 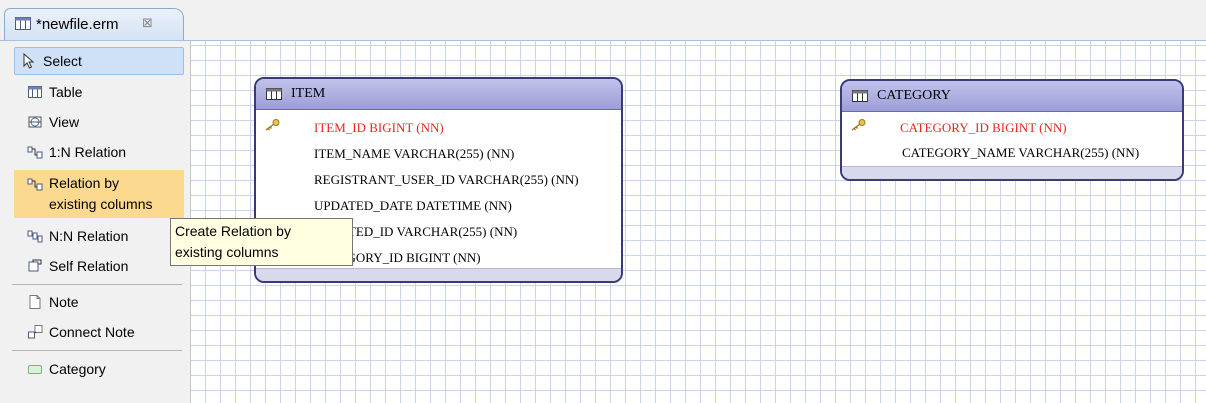 I want to click on palette-item-self-relation: Self Relation, so click(x=99, y=266).